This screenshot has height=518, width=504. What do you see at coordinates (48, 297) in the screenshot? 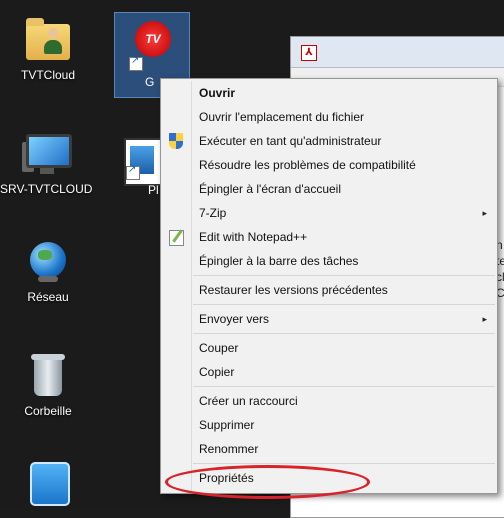
I see `desktop-icon-label: Réseau` at bounding box center [48, 297].